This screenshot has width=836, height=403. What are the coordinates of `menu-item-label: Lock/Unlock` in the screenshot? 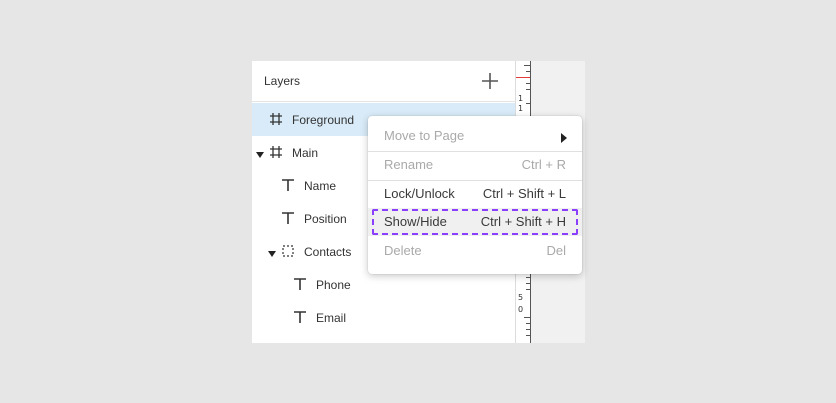 It's located at (419, 193).